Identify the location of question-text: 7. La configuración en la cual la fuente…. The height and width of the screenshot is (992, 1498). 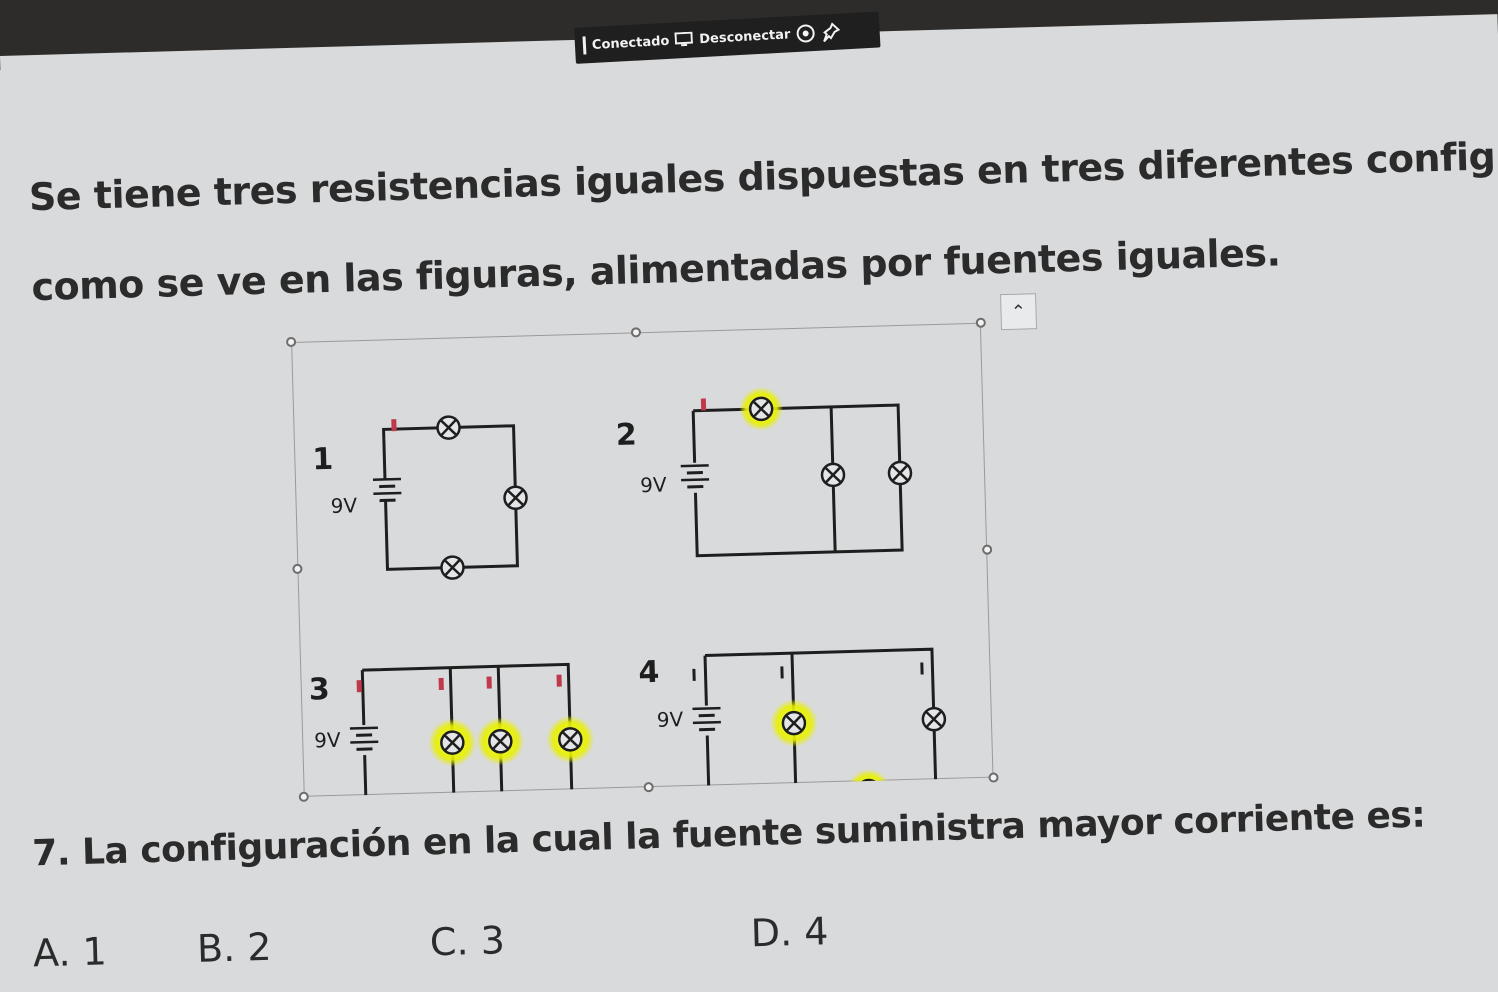
(728, 834).